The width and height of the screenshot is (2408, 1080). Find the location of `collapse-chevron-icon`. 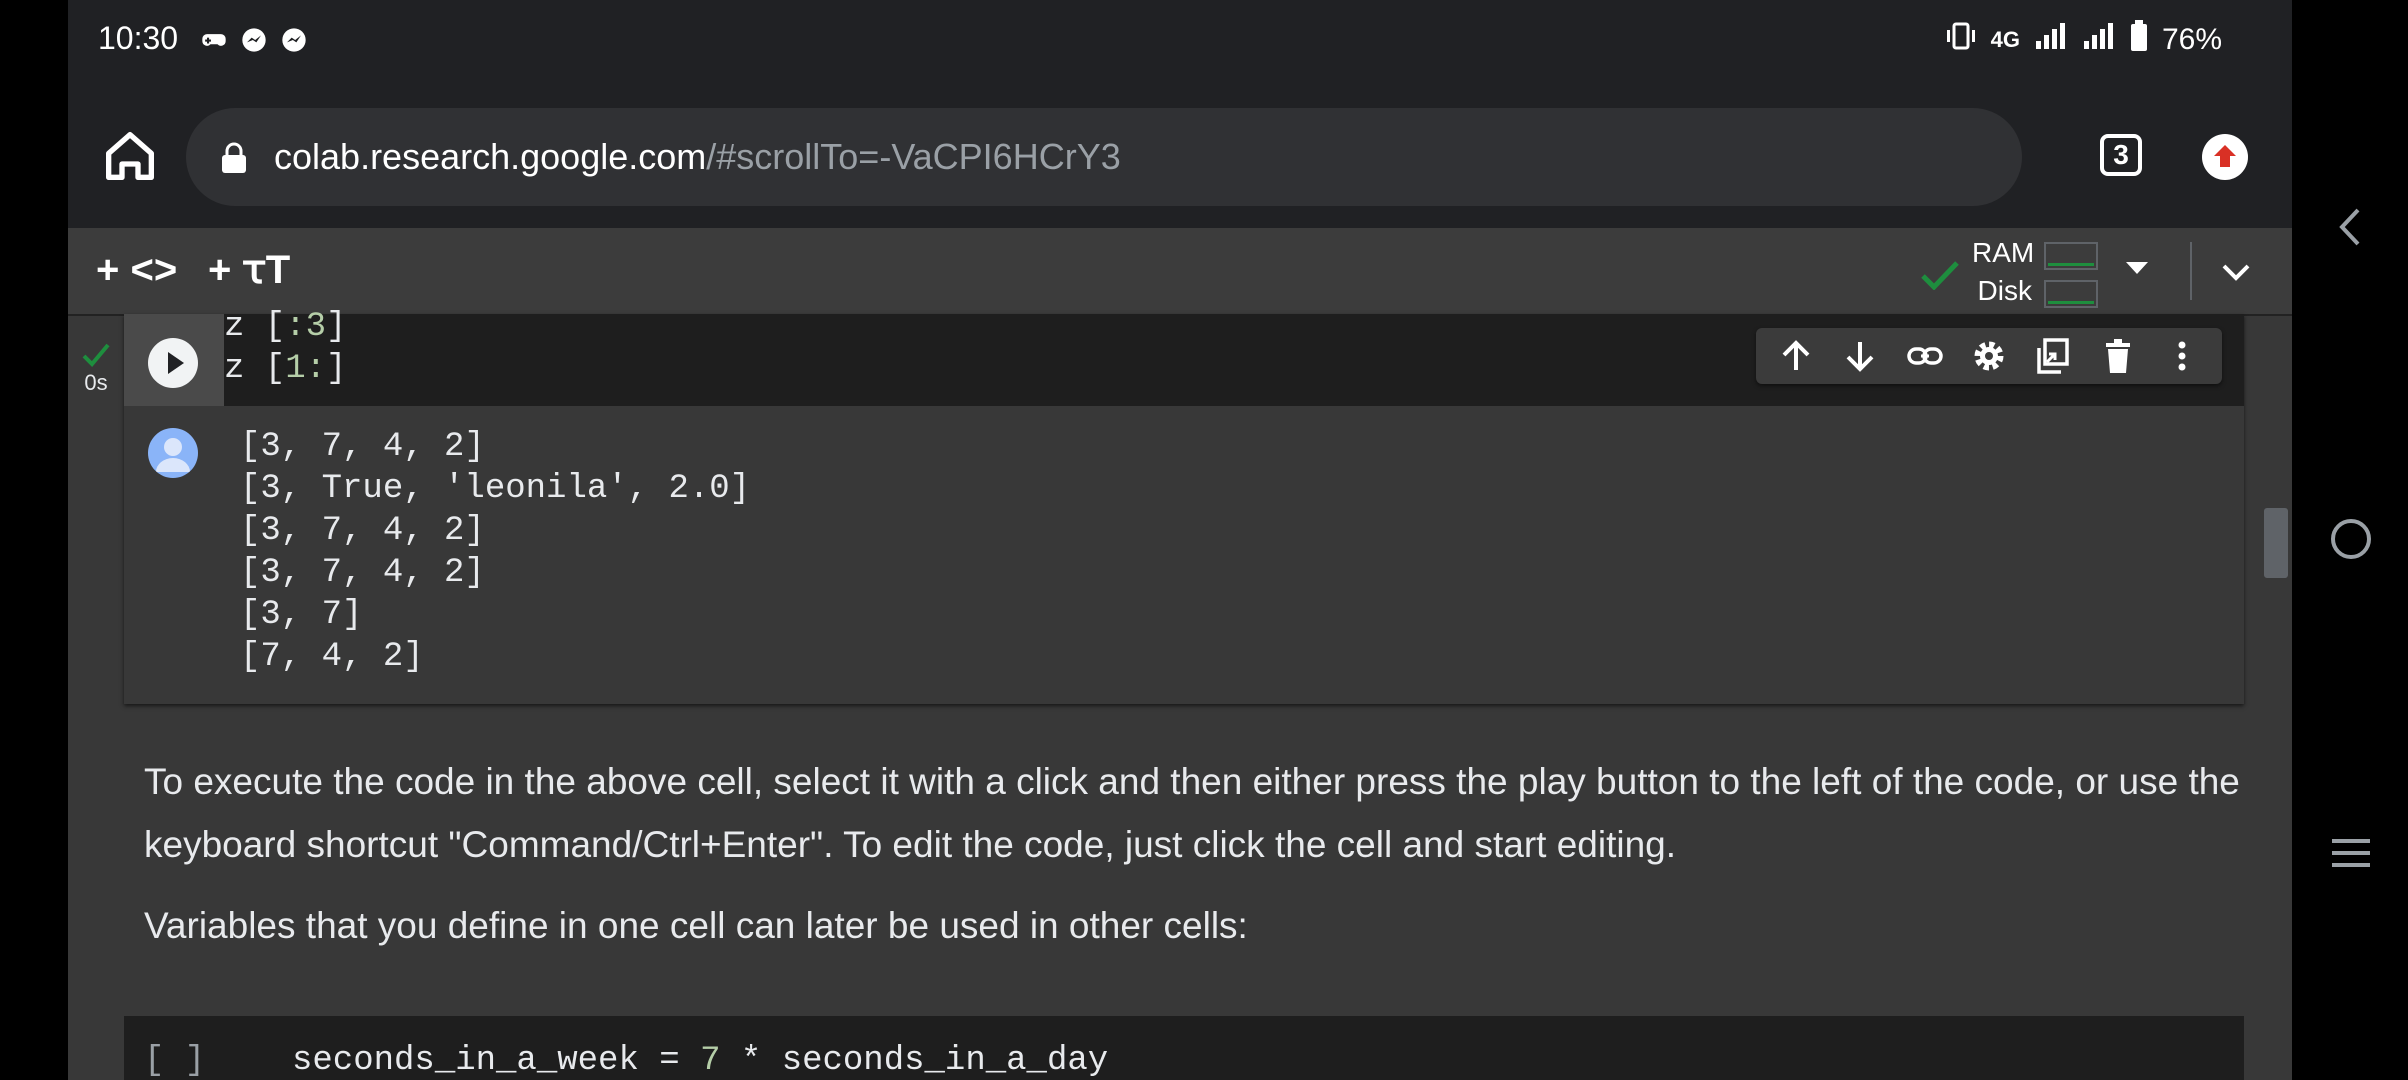

collapse-chevron-icon is located at coordinates (2236, 272).